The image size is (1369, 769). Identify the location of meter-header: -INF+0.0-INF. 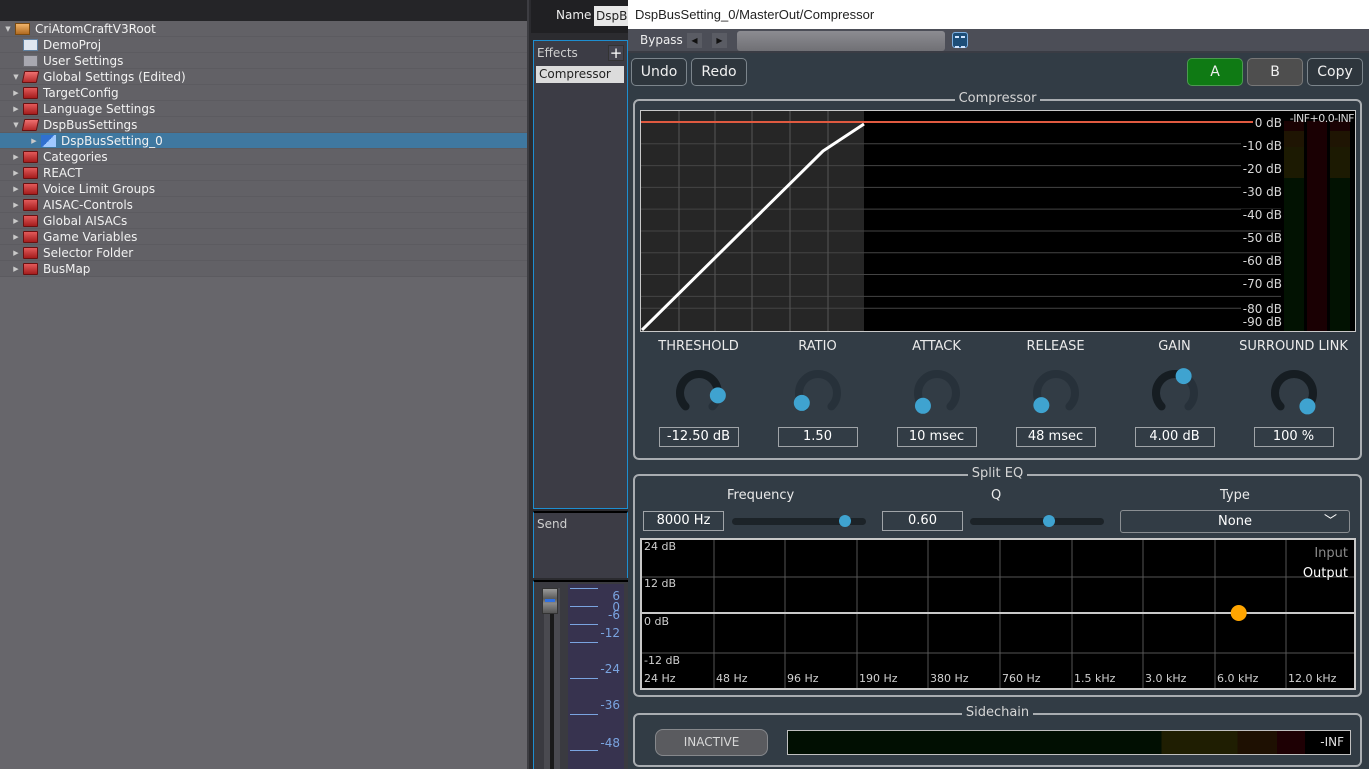
(1322, 118).